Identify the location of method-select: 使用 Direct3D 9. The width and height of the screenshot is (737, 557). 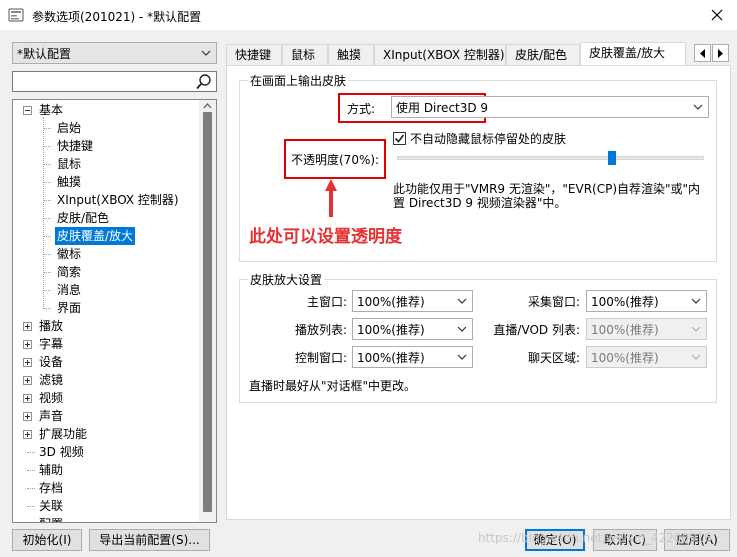
(550, 107).